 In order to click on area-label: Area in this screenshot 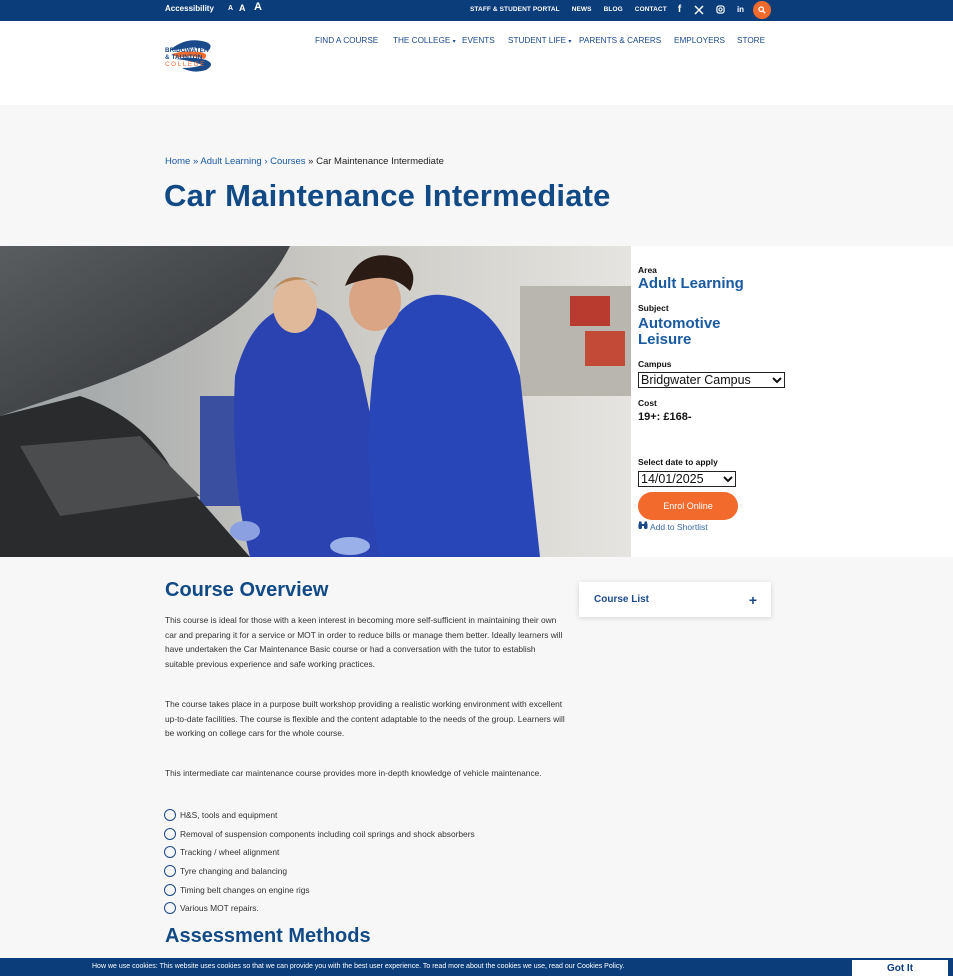, I will do `click(647, 270)`.